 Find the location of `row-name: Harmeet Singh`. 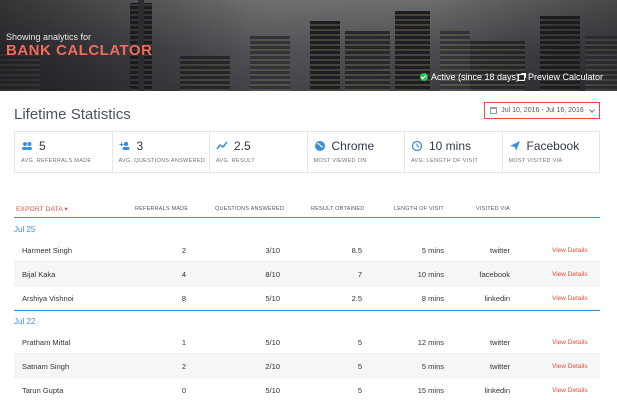

row-name: Harmeet Singh is located at coordinates (47, 250).